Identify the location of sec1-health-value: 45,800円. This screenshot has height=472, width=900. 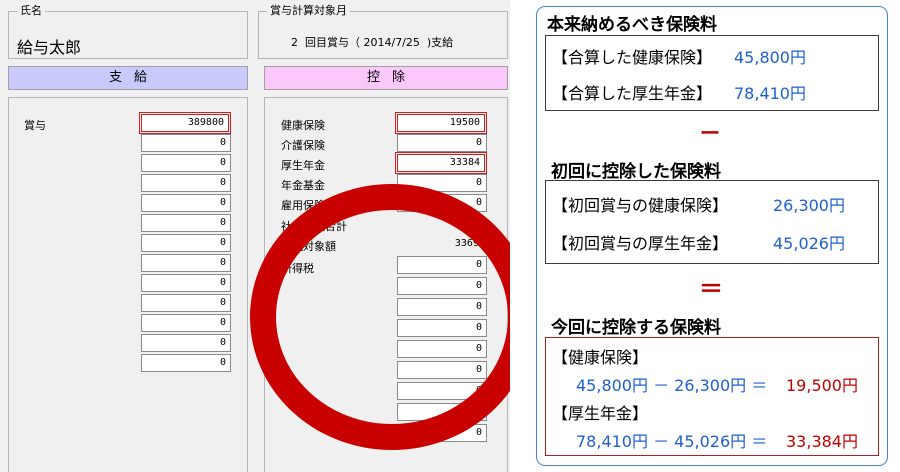
(770, 57).